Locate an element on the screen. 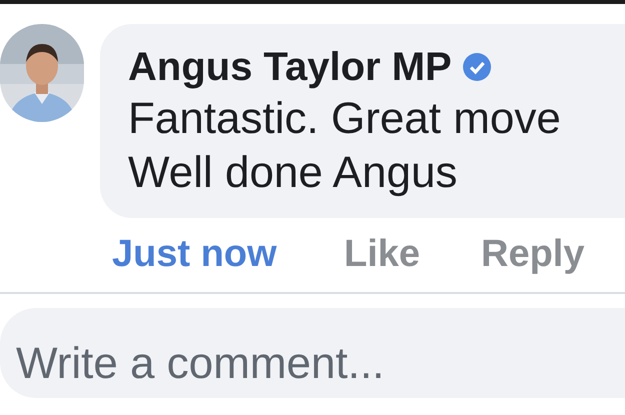 This screenshot has height=415, width=625. action-link: Like is located at coordinates (412, 254).